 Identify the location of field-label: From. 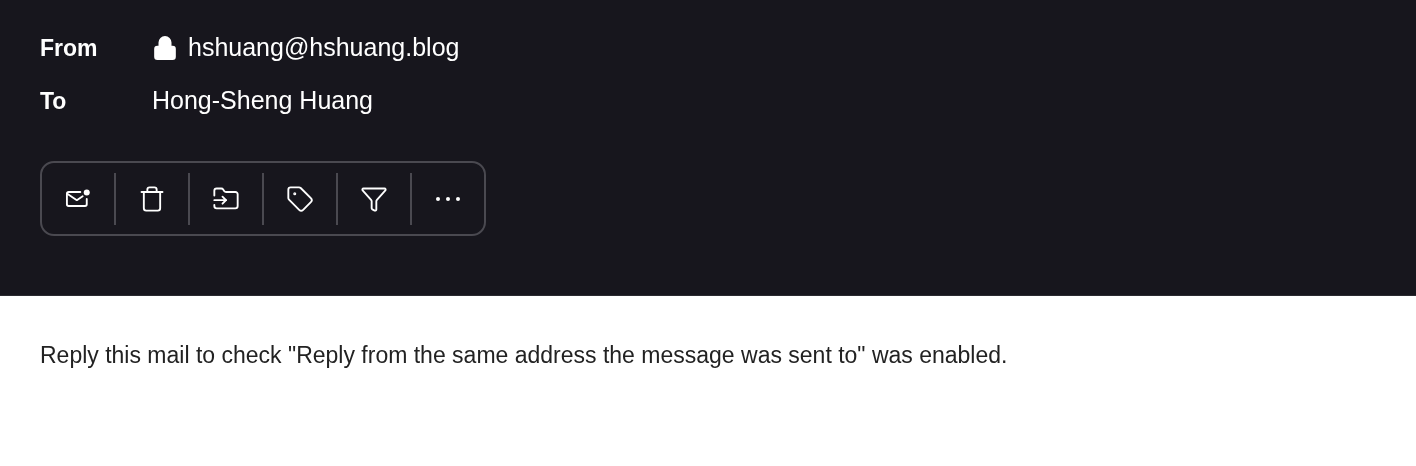
(69, 48).